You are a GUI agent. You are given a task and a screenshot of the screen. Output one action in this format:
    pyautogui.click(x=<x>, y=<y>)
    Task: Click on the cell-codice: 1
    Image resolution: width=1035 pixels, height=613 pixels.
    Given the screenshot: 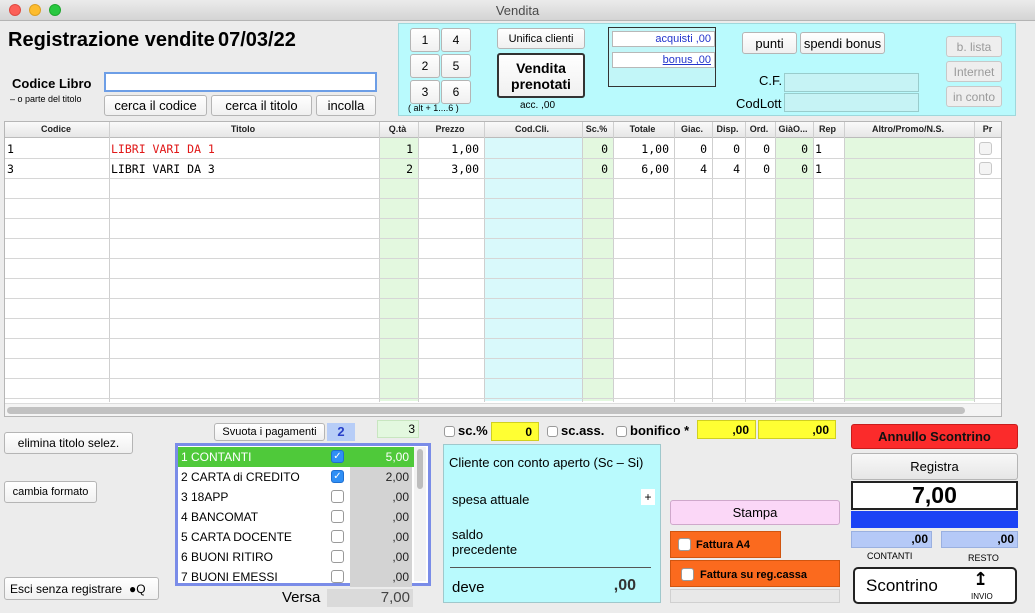 What is the action you would take?
    pyautogui.click(x=57, y=149)
    